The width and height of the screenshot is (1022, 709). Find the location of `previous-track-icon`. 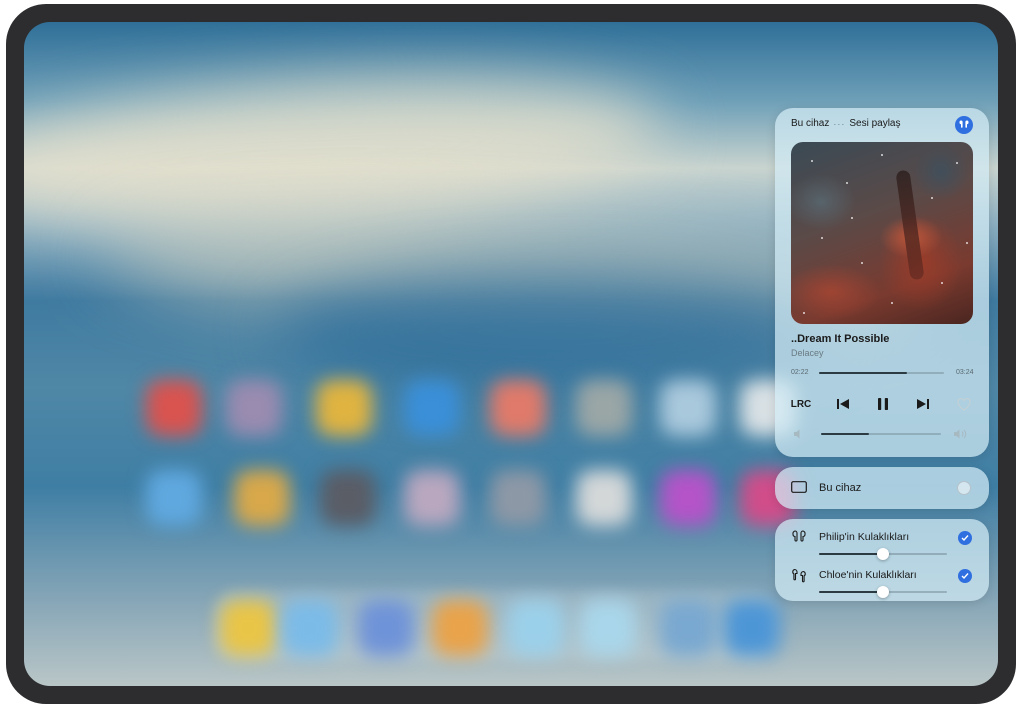

previous-track-icon is located at coordinates (843, 404).